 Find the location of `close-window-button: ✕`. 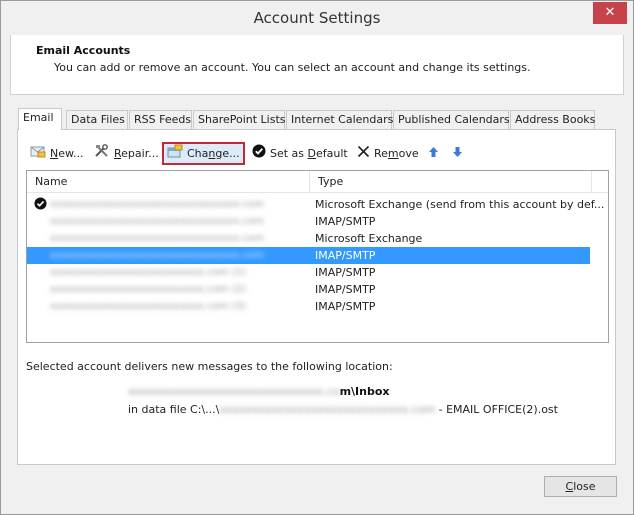

close-window-button: ✕ is located at coordinates (610, 13).